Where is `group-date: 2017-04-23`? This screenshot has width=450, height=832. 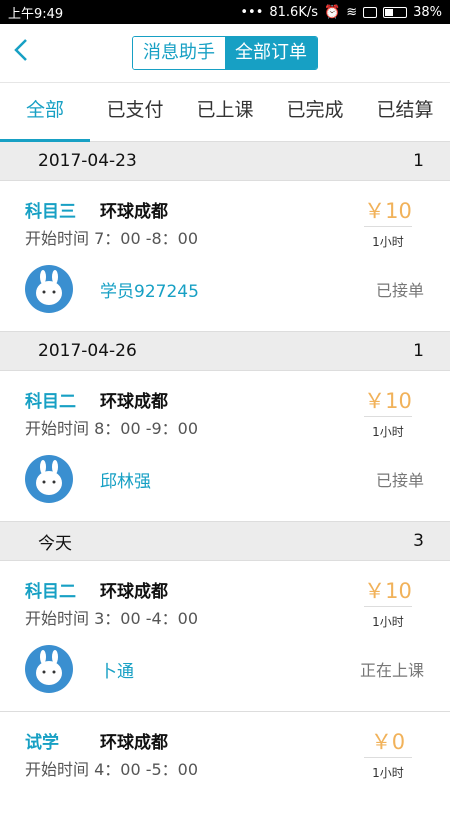
group-date: 2017-04-23 is located at coordinates (87, 161).